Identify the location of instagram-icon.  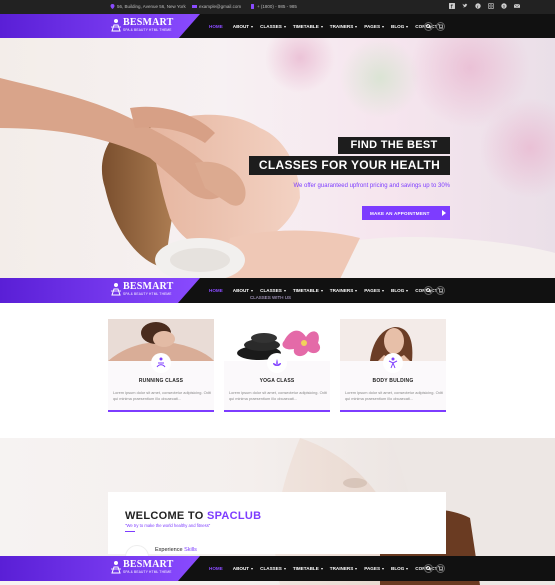
(491, 6).